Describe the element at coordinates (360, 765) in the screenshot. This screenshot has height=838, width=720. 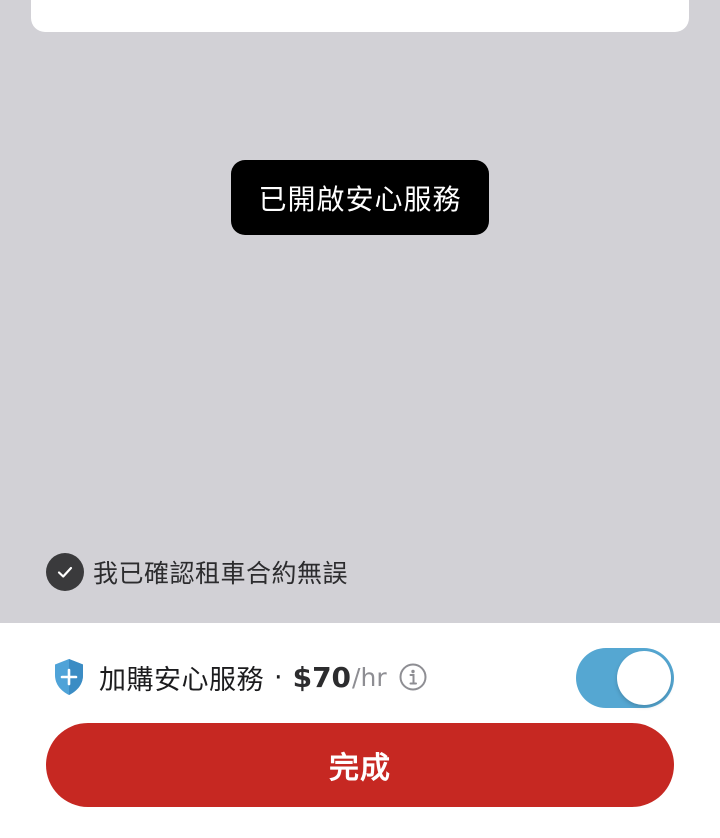
I see `done-button: 完成` at that location.